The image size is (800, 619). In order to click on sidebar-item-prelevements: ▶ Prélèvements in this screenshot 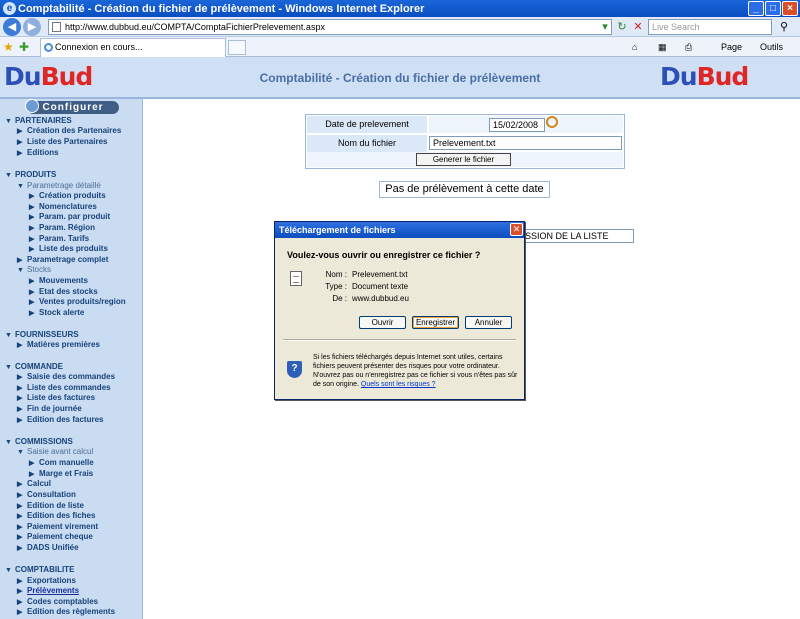, I will do `click(48, 591)`.